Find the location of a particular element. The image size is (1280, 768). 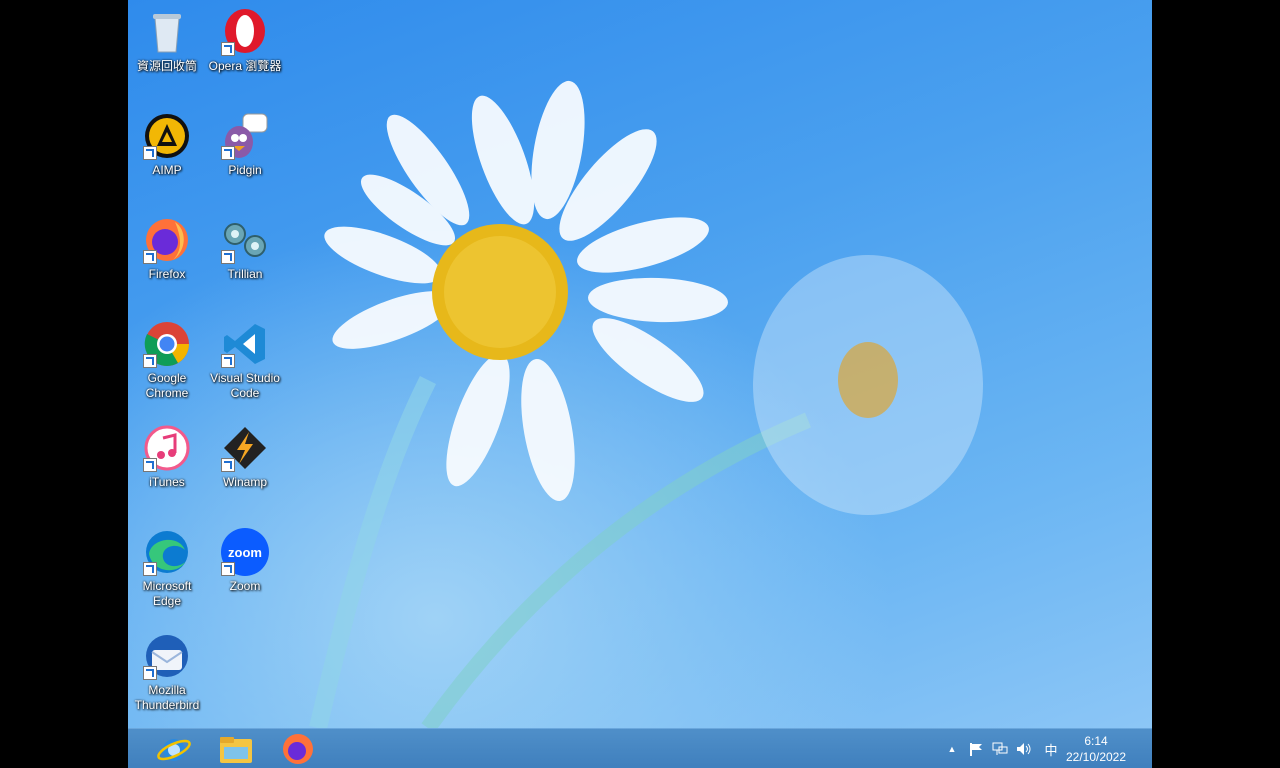

desktop-icon-edge: Microsoft Edge is located at coordinates (167, 568).